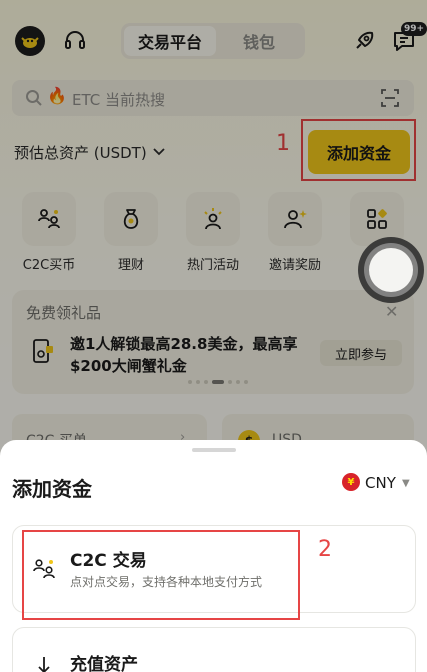 The height and width of the screenshot is (672, 427). What do you see at coordinates (380, 483) in the screenshot?
I see `currency-select: CNY` at bounding box center [380, 483].